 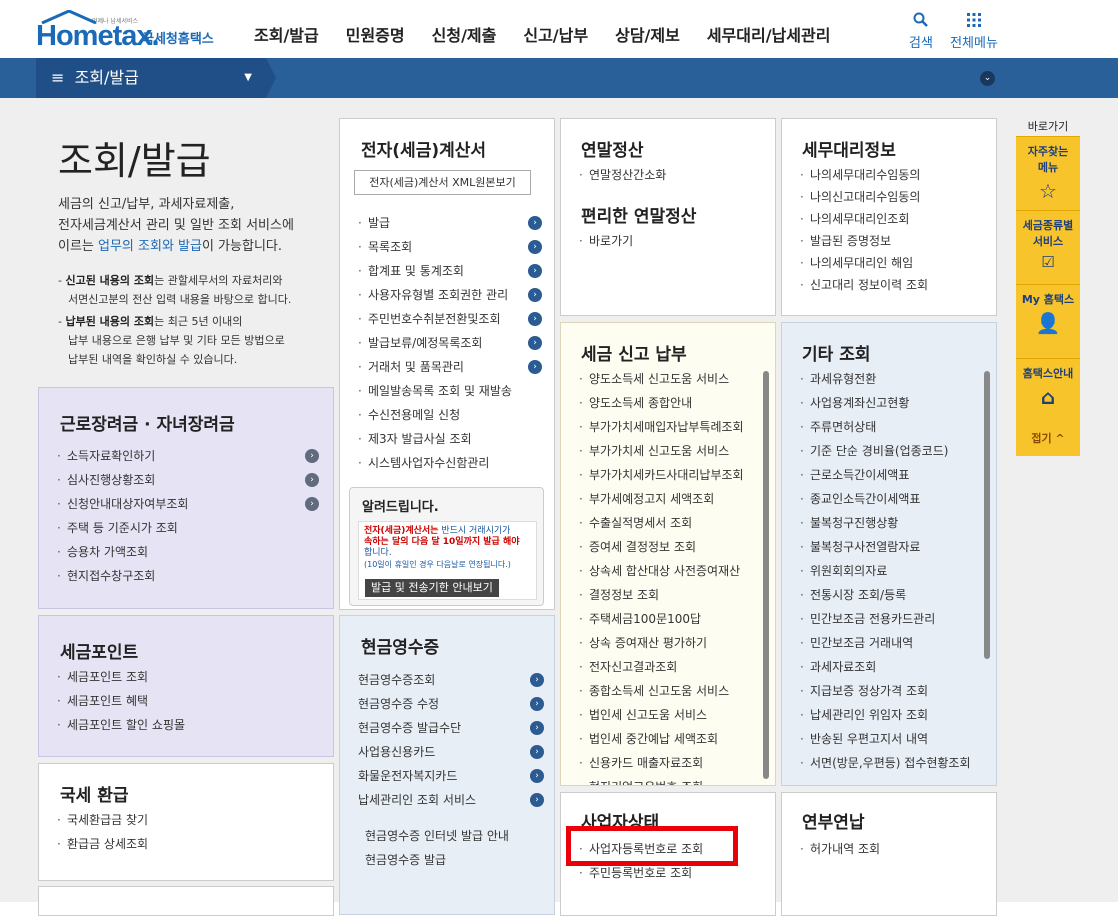 I want to click on list-item: · 전통시장 조회/등록, so click(x=895, y=595).